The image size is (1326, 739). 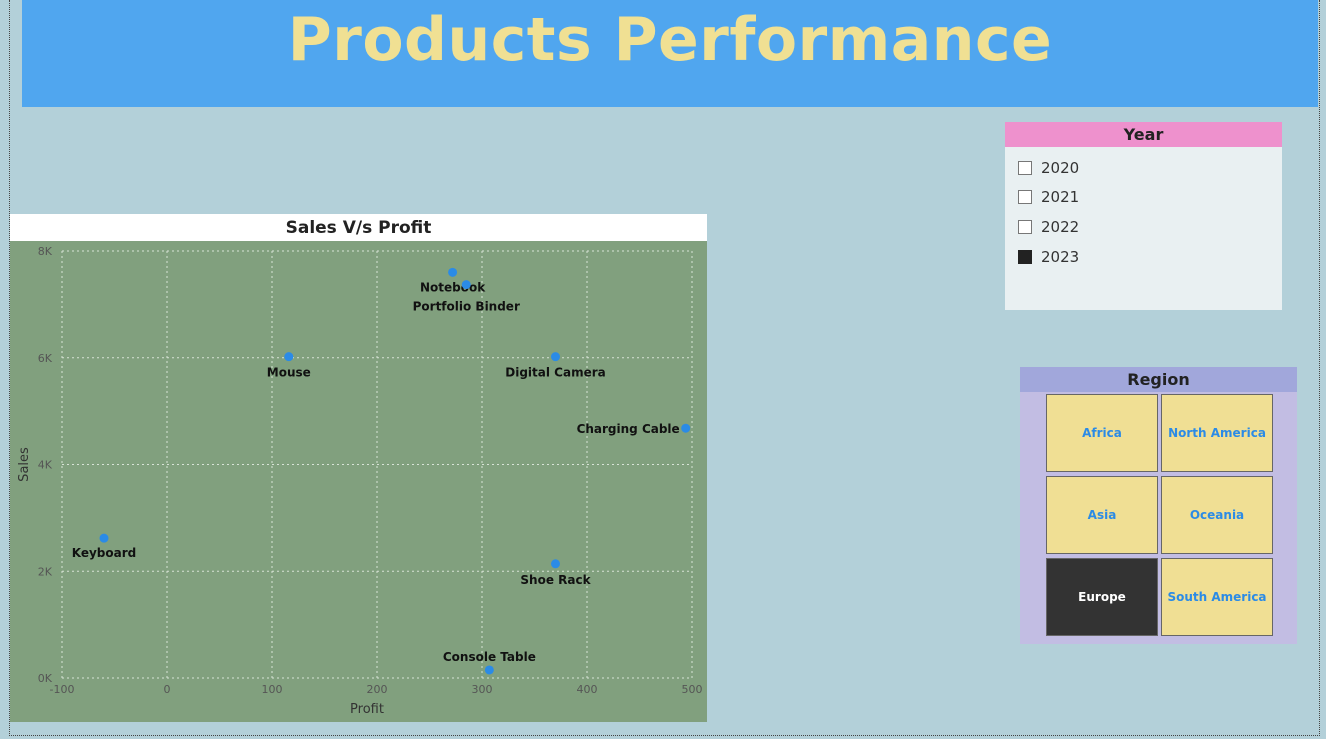 What do you see at coordinates (24, 464) in the screenshot?
I see `y-axis-title: Sales` at bounding box center [24, 464].